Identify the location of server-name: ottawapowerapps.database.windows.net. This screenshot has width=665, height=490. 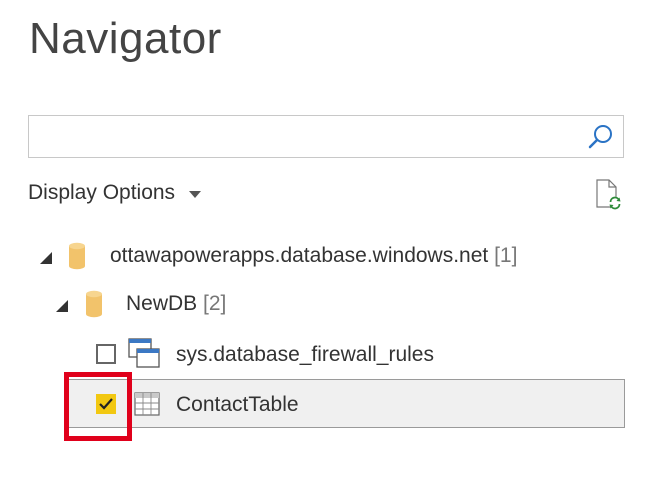
(299, 255).